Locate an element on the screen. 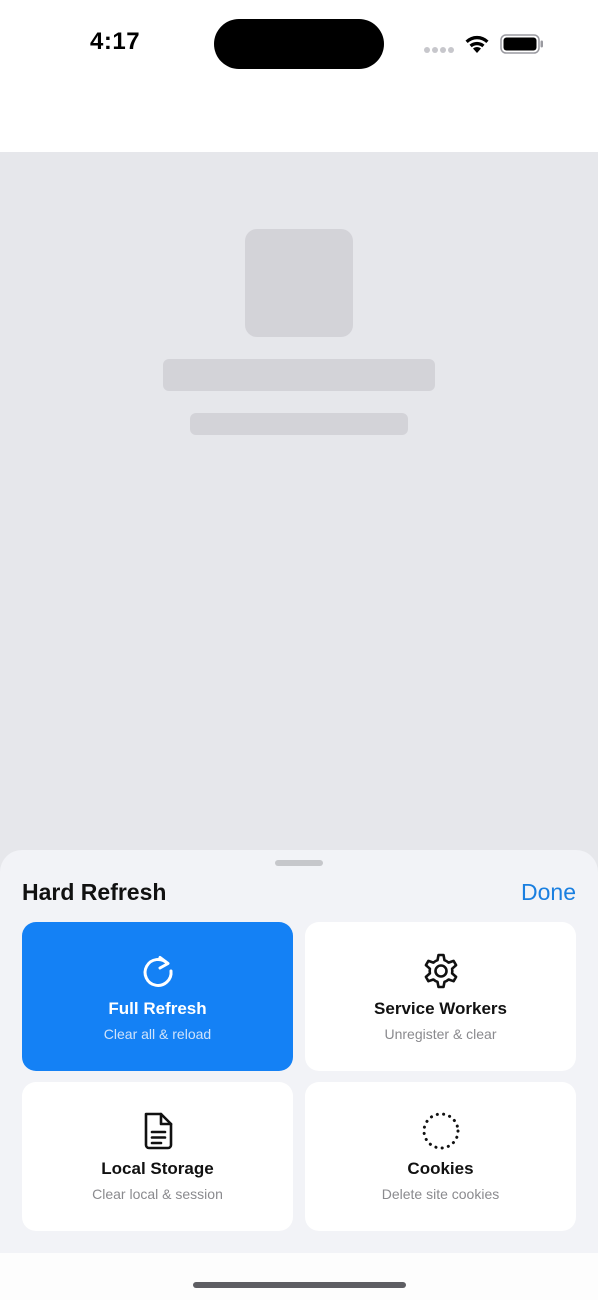 The width and height of the screenshot is (598, 1300). service-workers-label: Service Workers is located at coordinates (440, 1008).